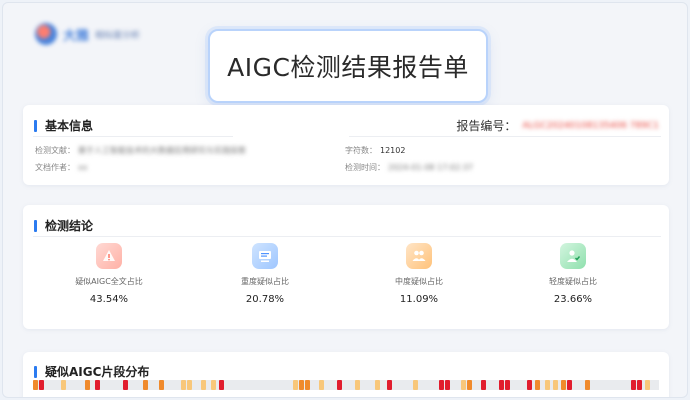 This screenshot has width=690, height=400. Describe the element at coordinates (69, 126) in the screenshot. I see `section-title: 基本信息` at that location.